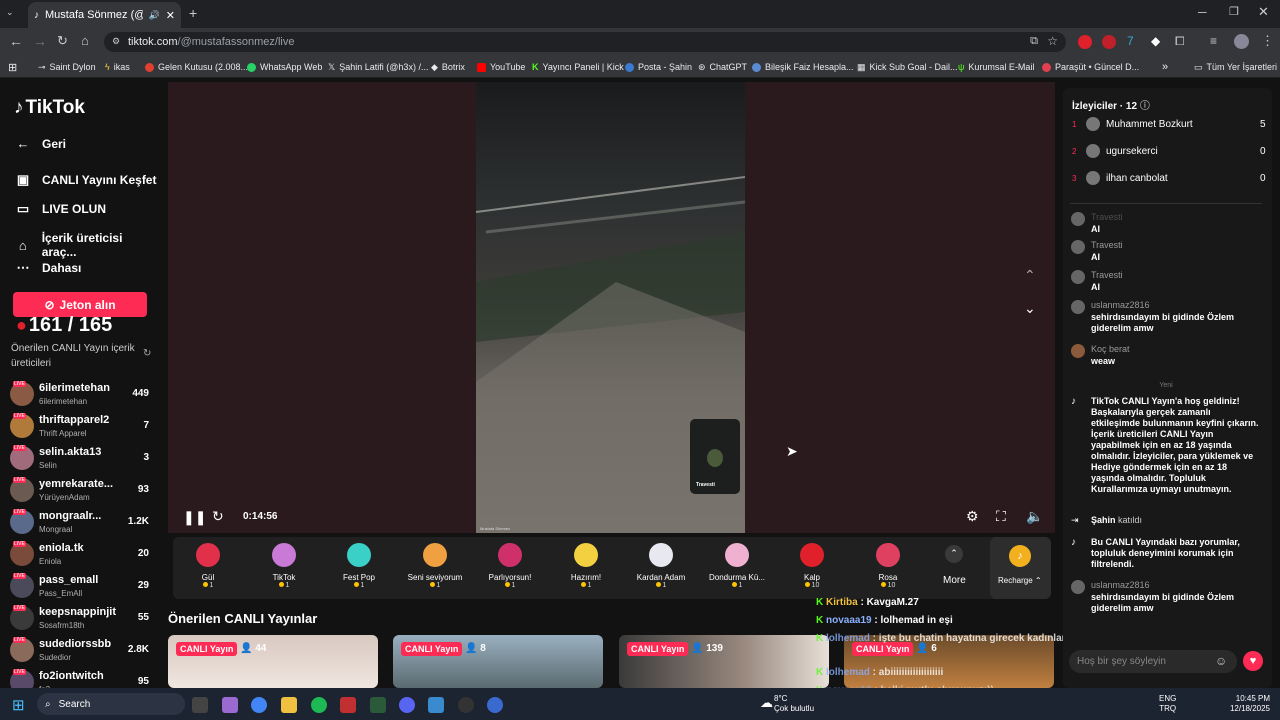 Image resolution: width=1280 pixels, height=720 pixels. Describe the element at coordinates (289, 705) in the screenshot. I see `file-explorer-icon` at that location.